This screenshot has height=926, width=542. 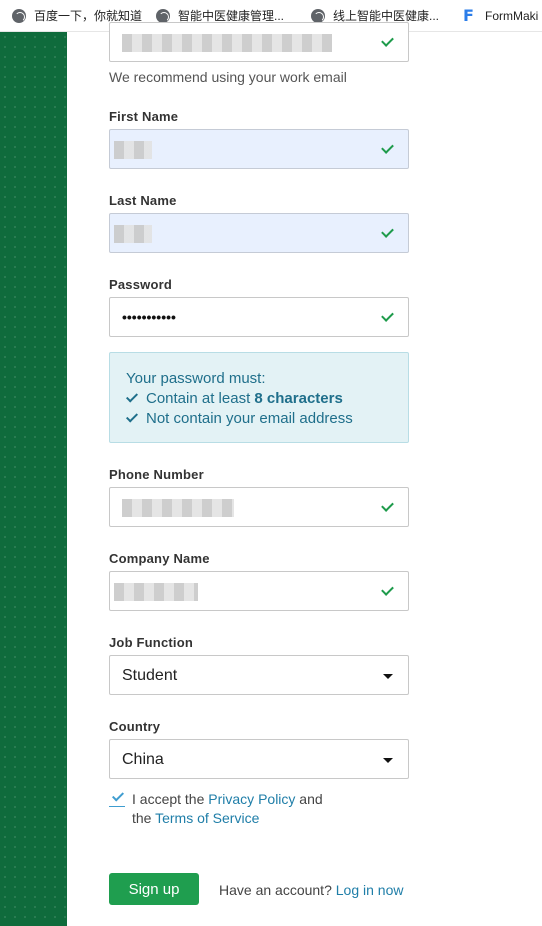 I want to click on login-link: Log in now, so click(x=370, y=890).